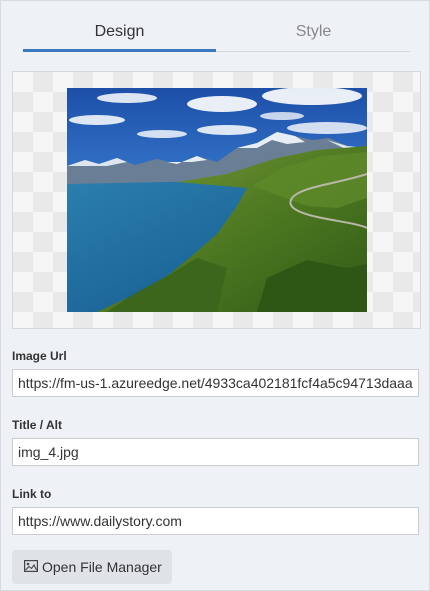 This screenshot has height=591, width=430. Describe the element at coordinates (39, 356) in the screenshot. I see `image-url-label: Image Url` at that location.